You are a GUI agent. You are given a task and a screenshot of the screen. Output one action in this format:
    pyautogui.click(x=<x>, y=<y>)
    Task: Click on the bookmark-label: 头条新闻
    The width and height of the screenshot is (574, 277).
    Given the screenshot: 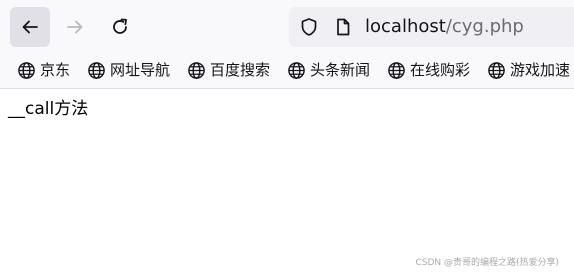 What is the action you would take?
    pyautogui.click(x=340, y=70)
    